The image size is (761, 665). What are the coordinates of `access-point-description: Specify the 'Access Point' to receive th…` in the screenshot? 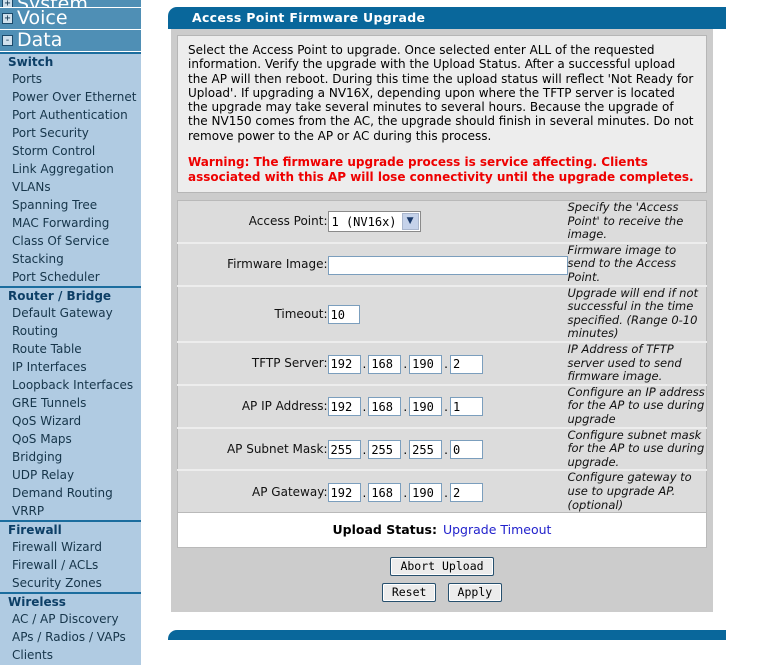 It's located at (625, 221).